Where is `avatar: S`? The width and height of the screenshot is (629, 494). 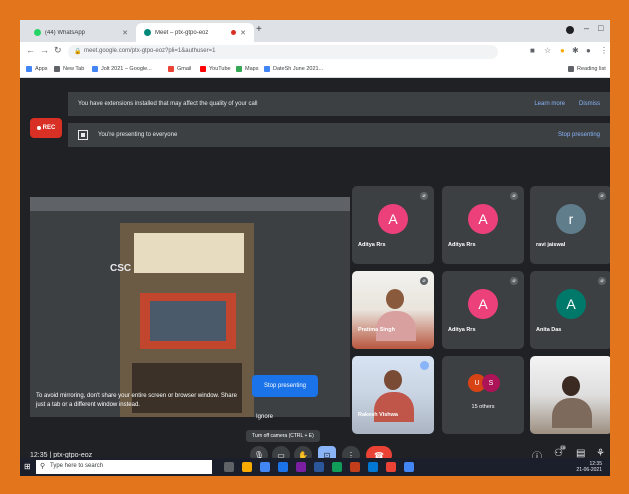 avatar: S is located at coordinates (491, 383).